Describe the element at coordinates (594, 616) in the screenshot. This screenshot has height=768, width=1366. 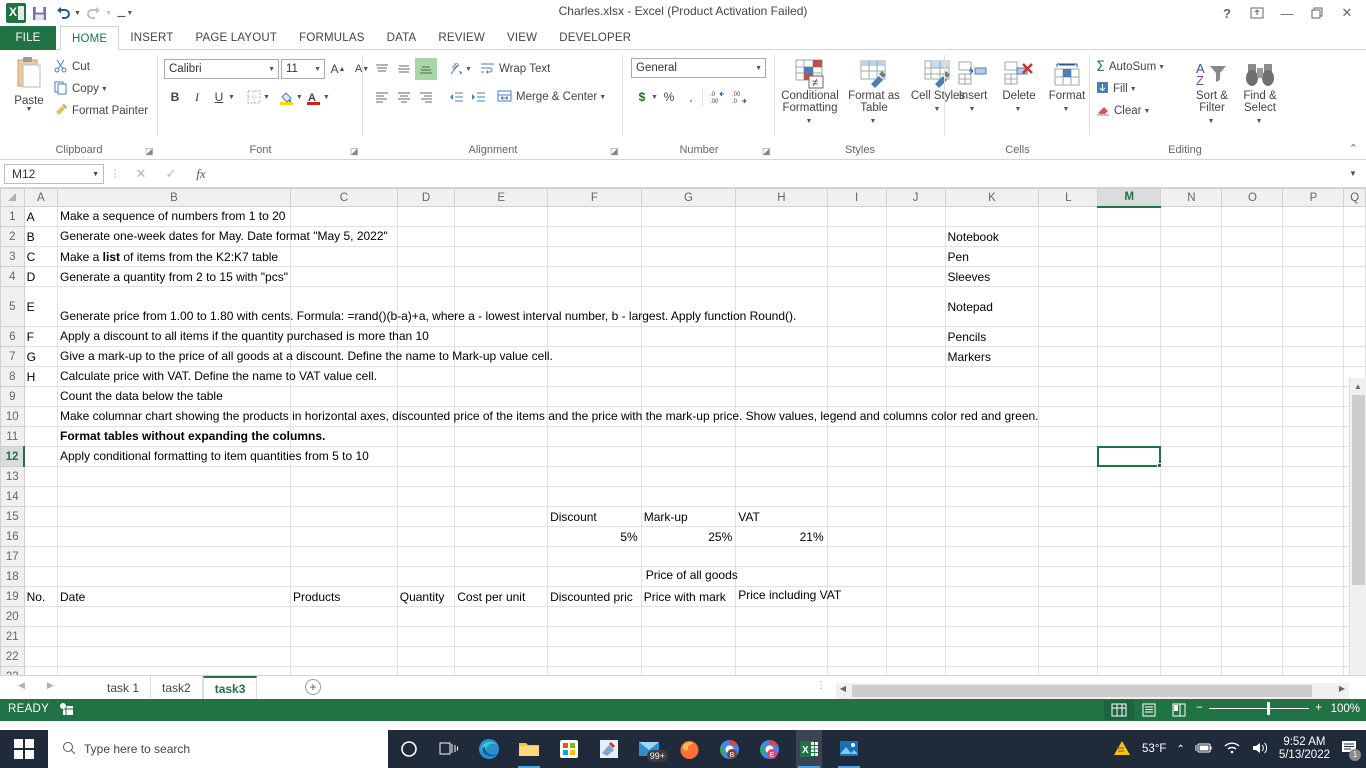
I see `cell-f20` at that location.